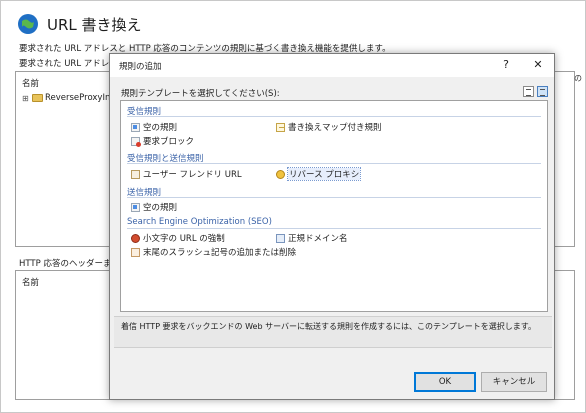  Describe the element at coordinates (37, 98) in the screenshot. I see `folder-icon` at that location.